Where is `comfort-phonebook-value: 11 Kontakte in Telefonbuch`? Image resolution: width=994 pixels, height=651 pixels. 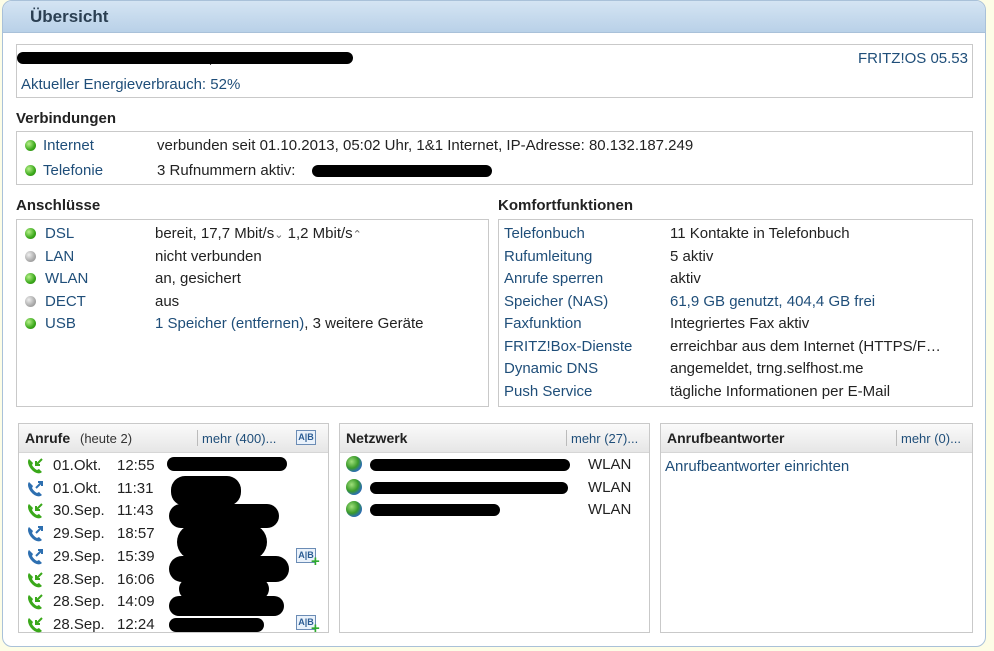
comfort-phonebook-value: 11 Kontakte in Telefonbuch is located at coordinates (760, 233).